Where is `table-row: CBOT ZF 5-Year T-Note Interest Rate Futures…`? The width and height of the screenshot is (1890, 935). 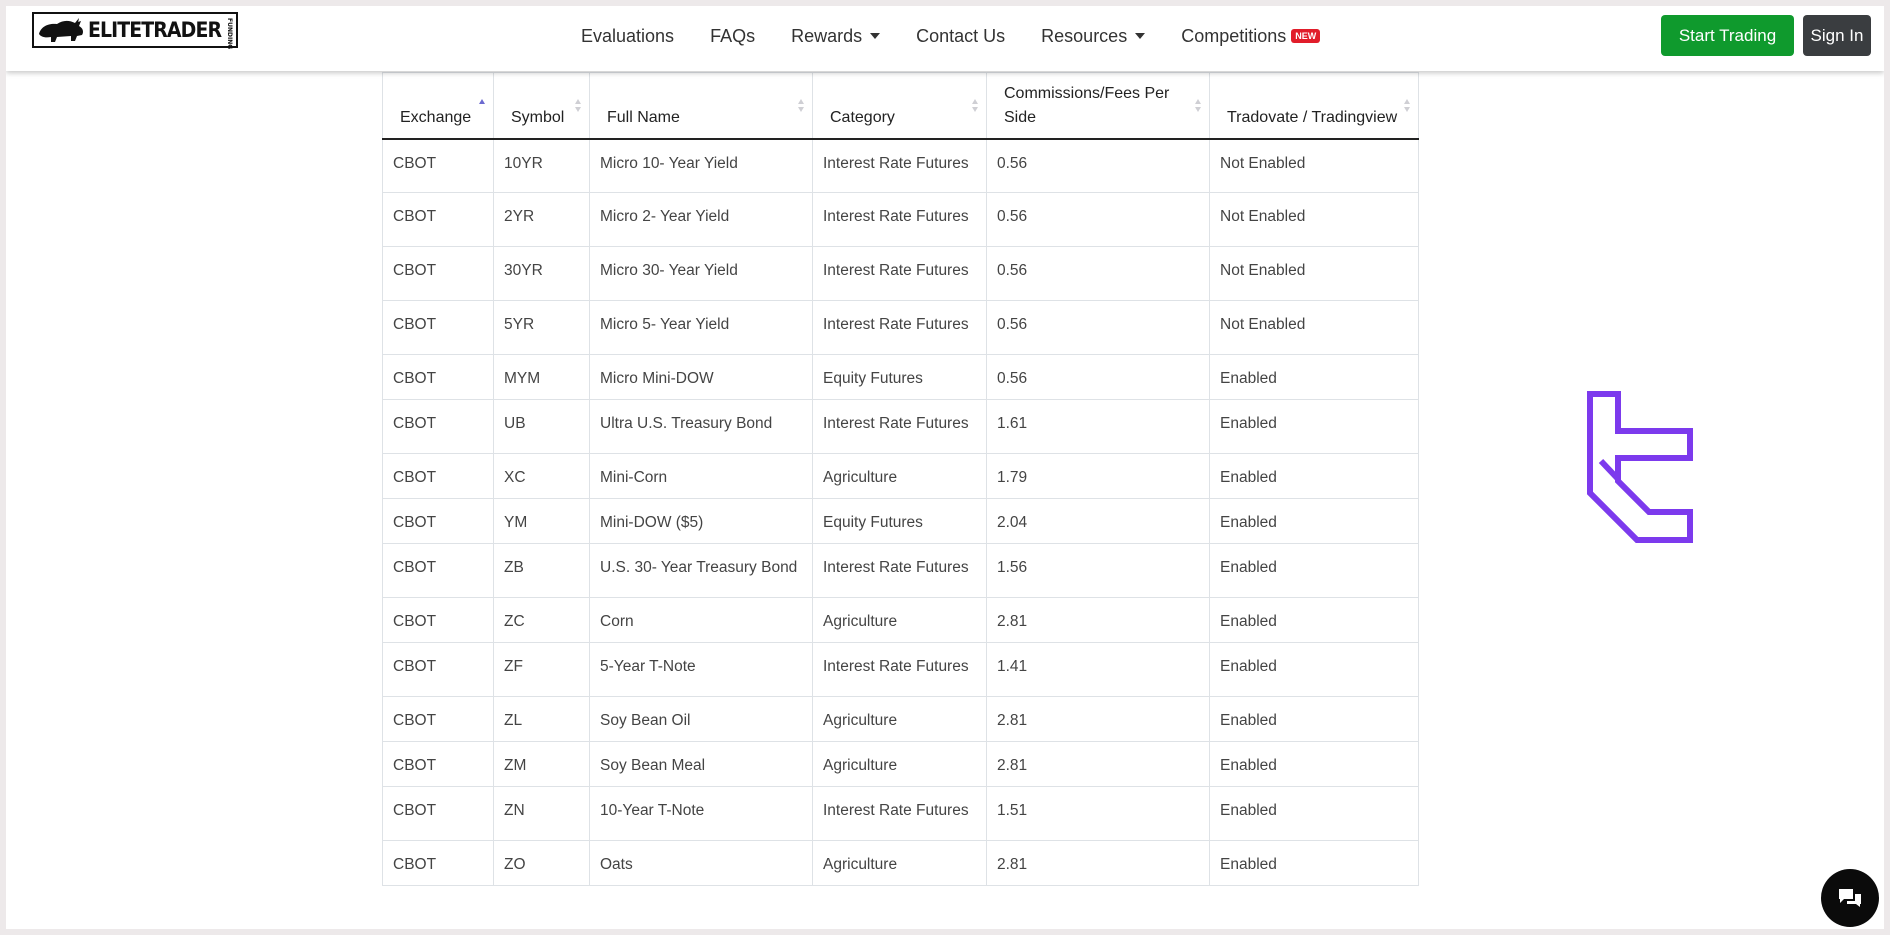 table-row: CBOT ZF 5-Year T-Note Interest Rate Futures… is located at coordinates (900, 669).